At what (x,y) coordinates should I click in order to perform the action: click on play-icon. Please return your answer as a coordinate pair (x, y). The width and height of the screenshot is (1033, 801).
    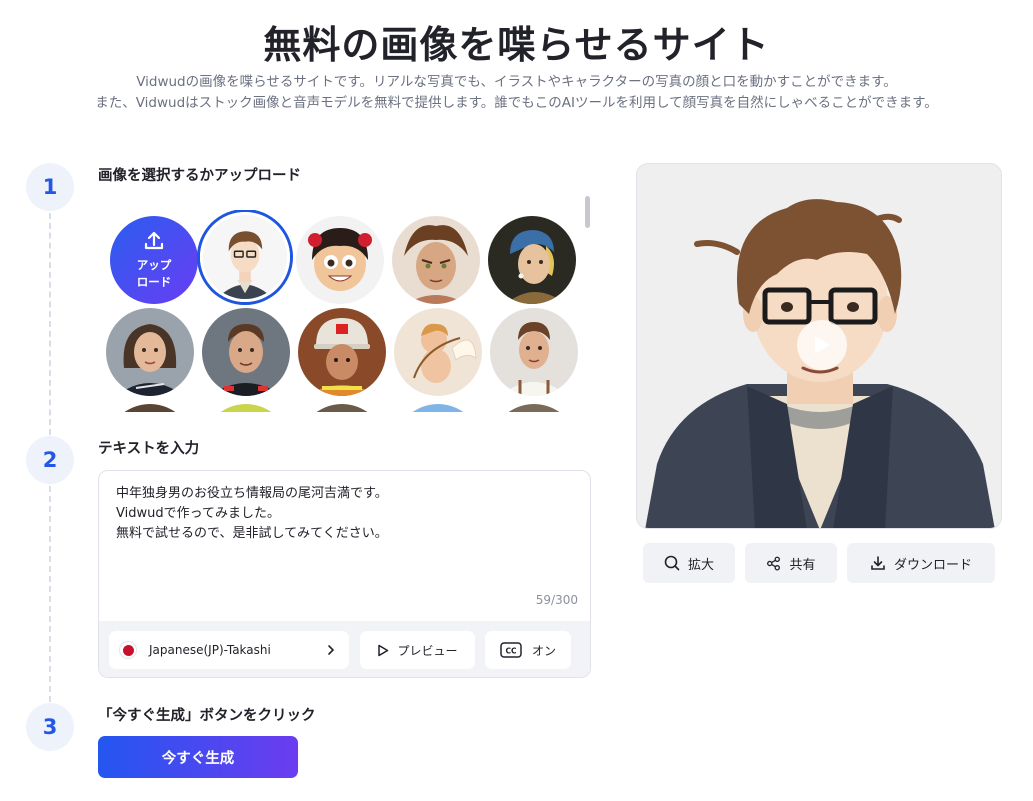
    Looking at the image, I should click on (822, 345).